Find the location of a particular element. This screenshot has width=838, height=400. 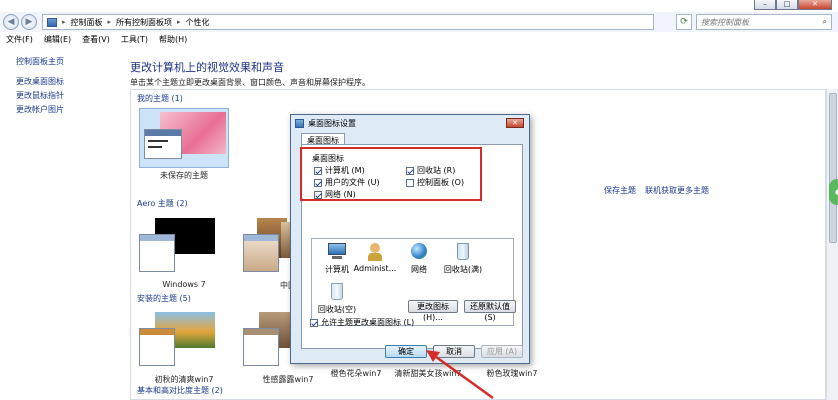

annotation-arrow is located at coordinates (460, 375).